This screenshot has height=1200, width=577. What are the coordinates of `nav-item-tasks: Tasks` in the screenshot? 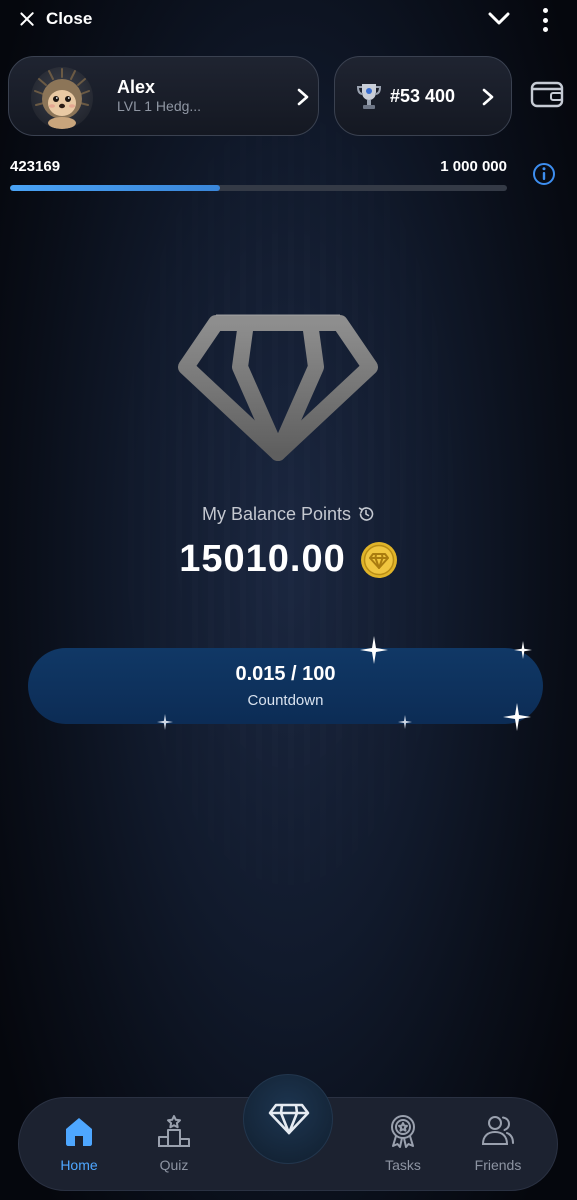 It's located at (403, 1145).